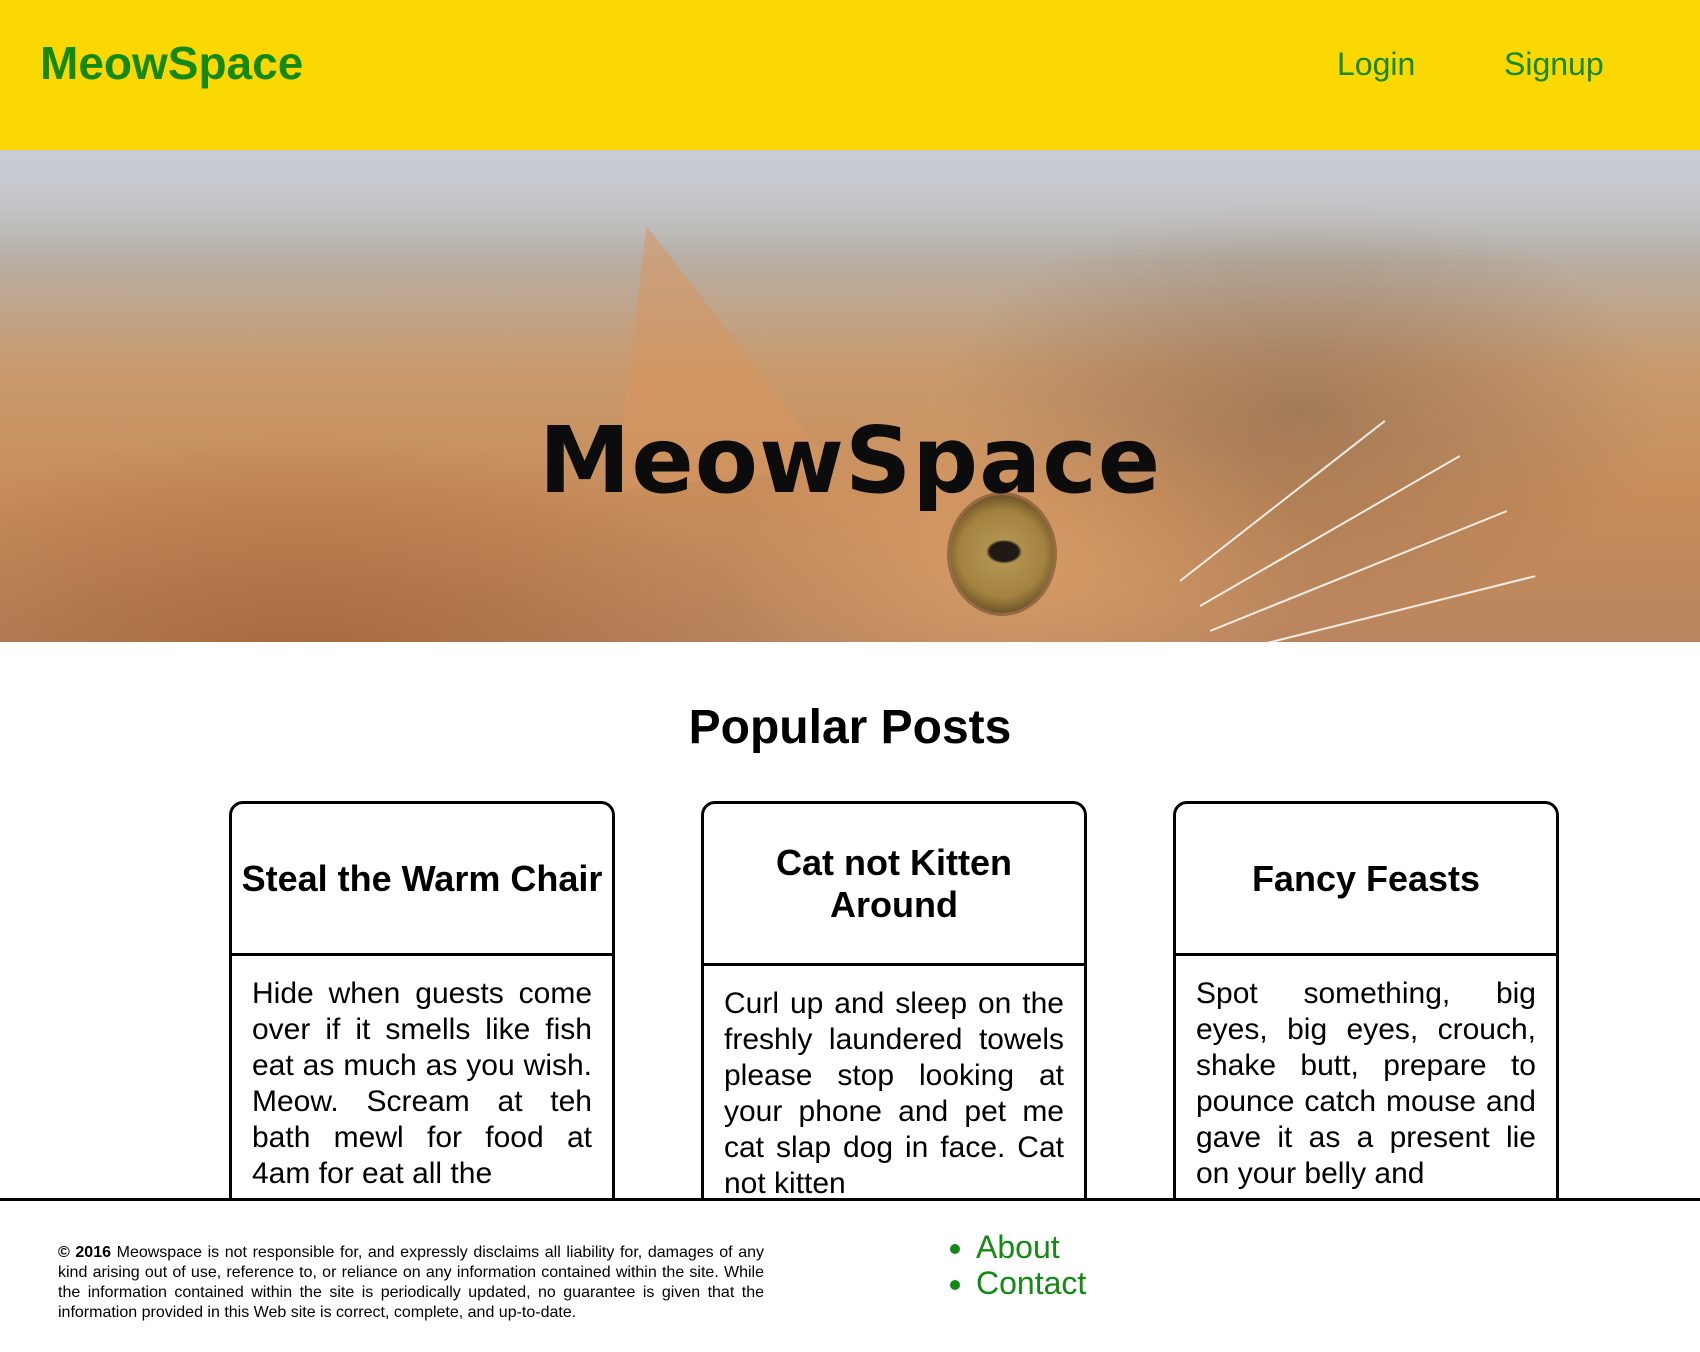 Image resolution: width=1700 pixels, height=1352 pixels. Describe the element at coordinates (894, 885) in the screenshot. I see `post-card-title: Cat not Kitten Around` at that location.